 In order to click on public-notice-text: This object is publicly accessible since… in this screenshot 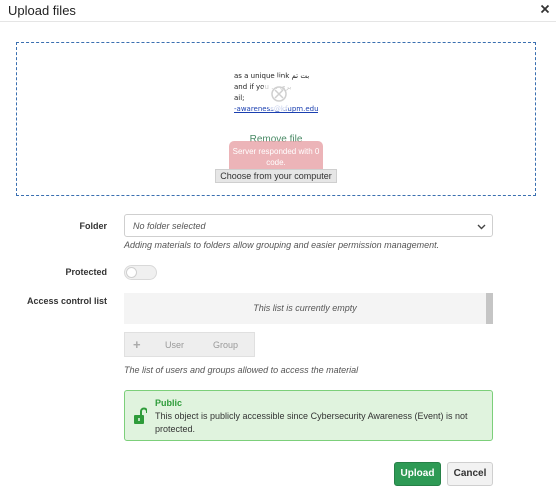, I will do `click(311, 422)`.